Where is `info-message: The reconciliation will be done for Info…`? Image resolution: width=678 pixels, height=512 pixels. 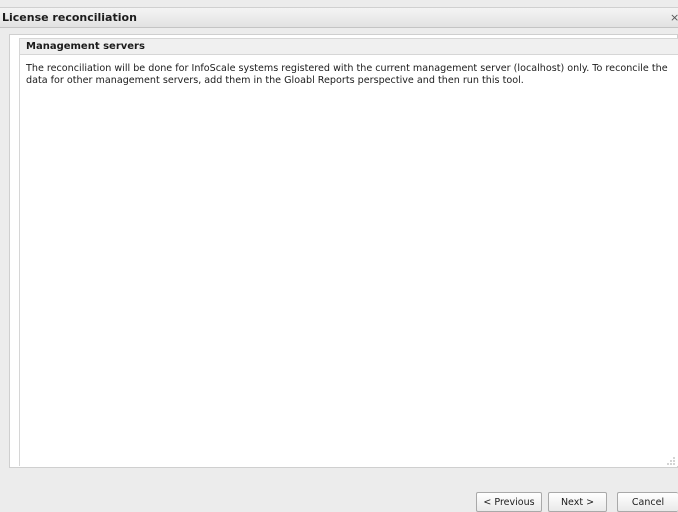
info-message: The reconciliation will be done for Info… is located at coordinates (347, 74).